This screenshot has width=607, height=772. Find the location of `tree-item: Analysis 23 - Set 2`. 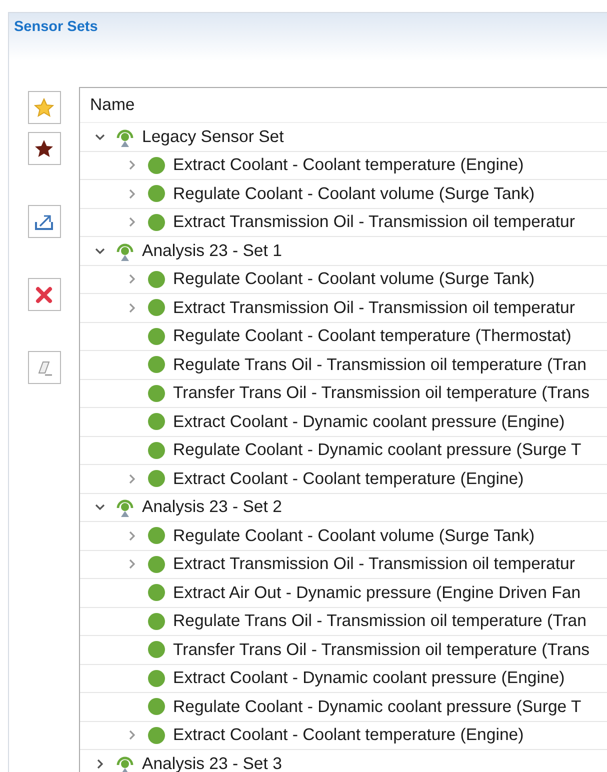

tree-item: Analysis 23 - Set 2 is located at coordinates (212, 507).